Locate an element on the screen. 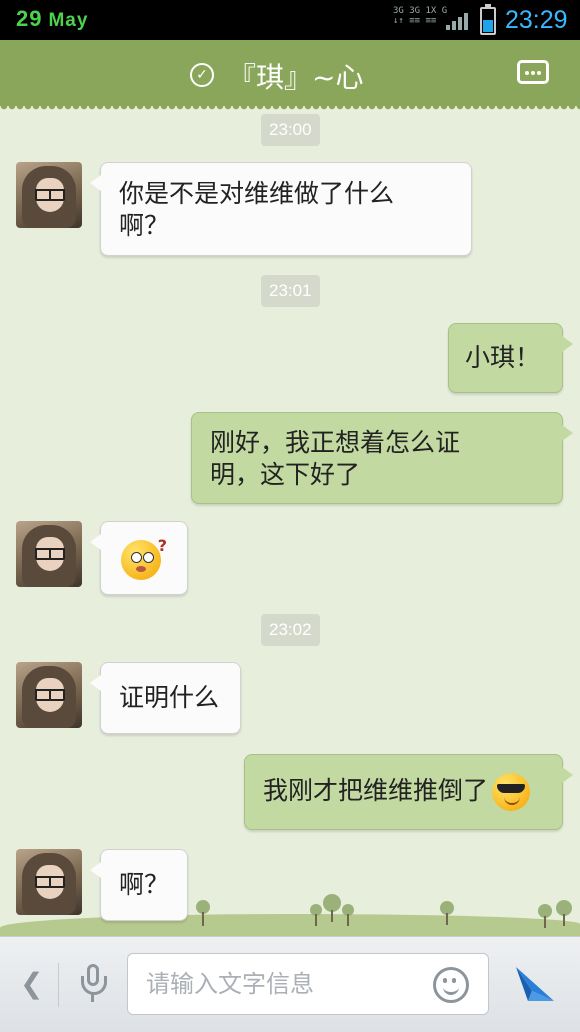  message-text-line: 你是不是对维维做了什么 is located at coordinates (257, 193).